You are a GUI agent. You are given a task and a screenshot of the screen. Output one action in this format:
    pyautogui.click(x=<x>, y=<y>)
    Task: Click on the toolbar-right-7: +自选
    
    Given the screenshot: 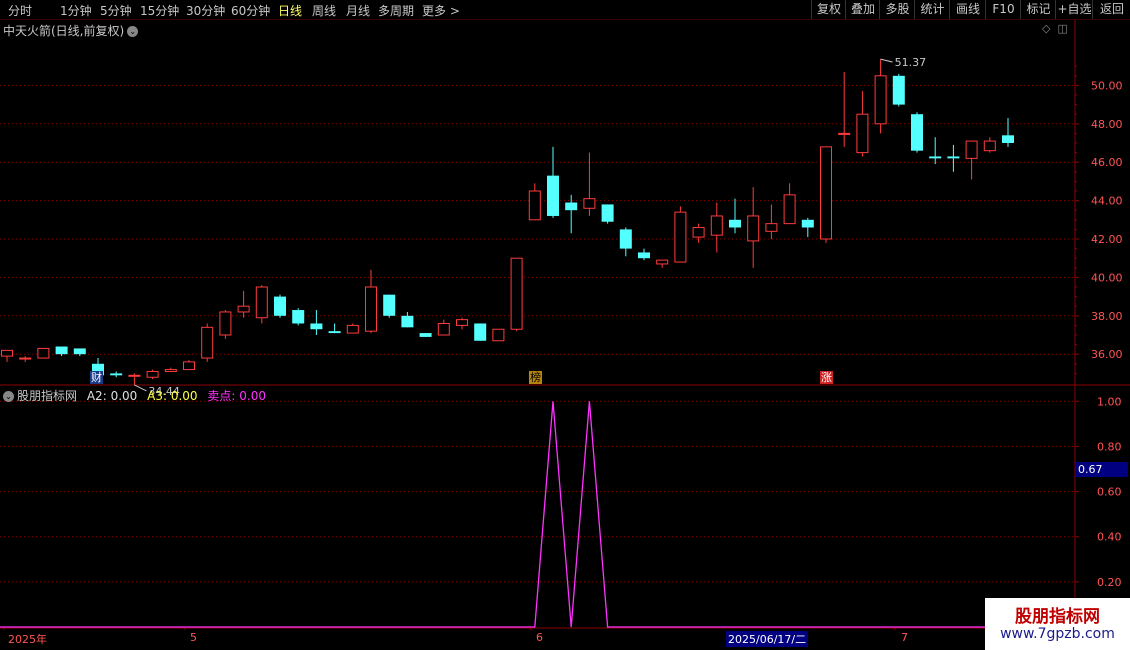 What is the action you would take?
    pyautogui.click(x=1074, y=9)
    